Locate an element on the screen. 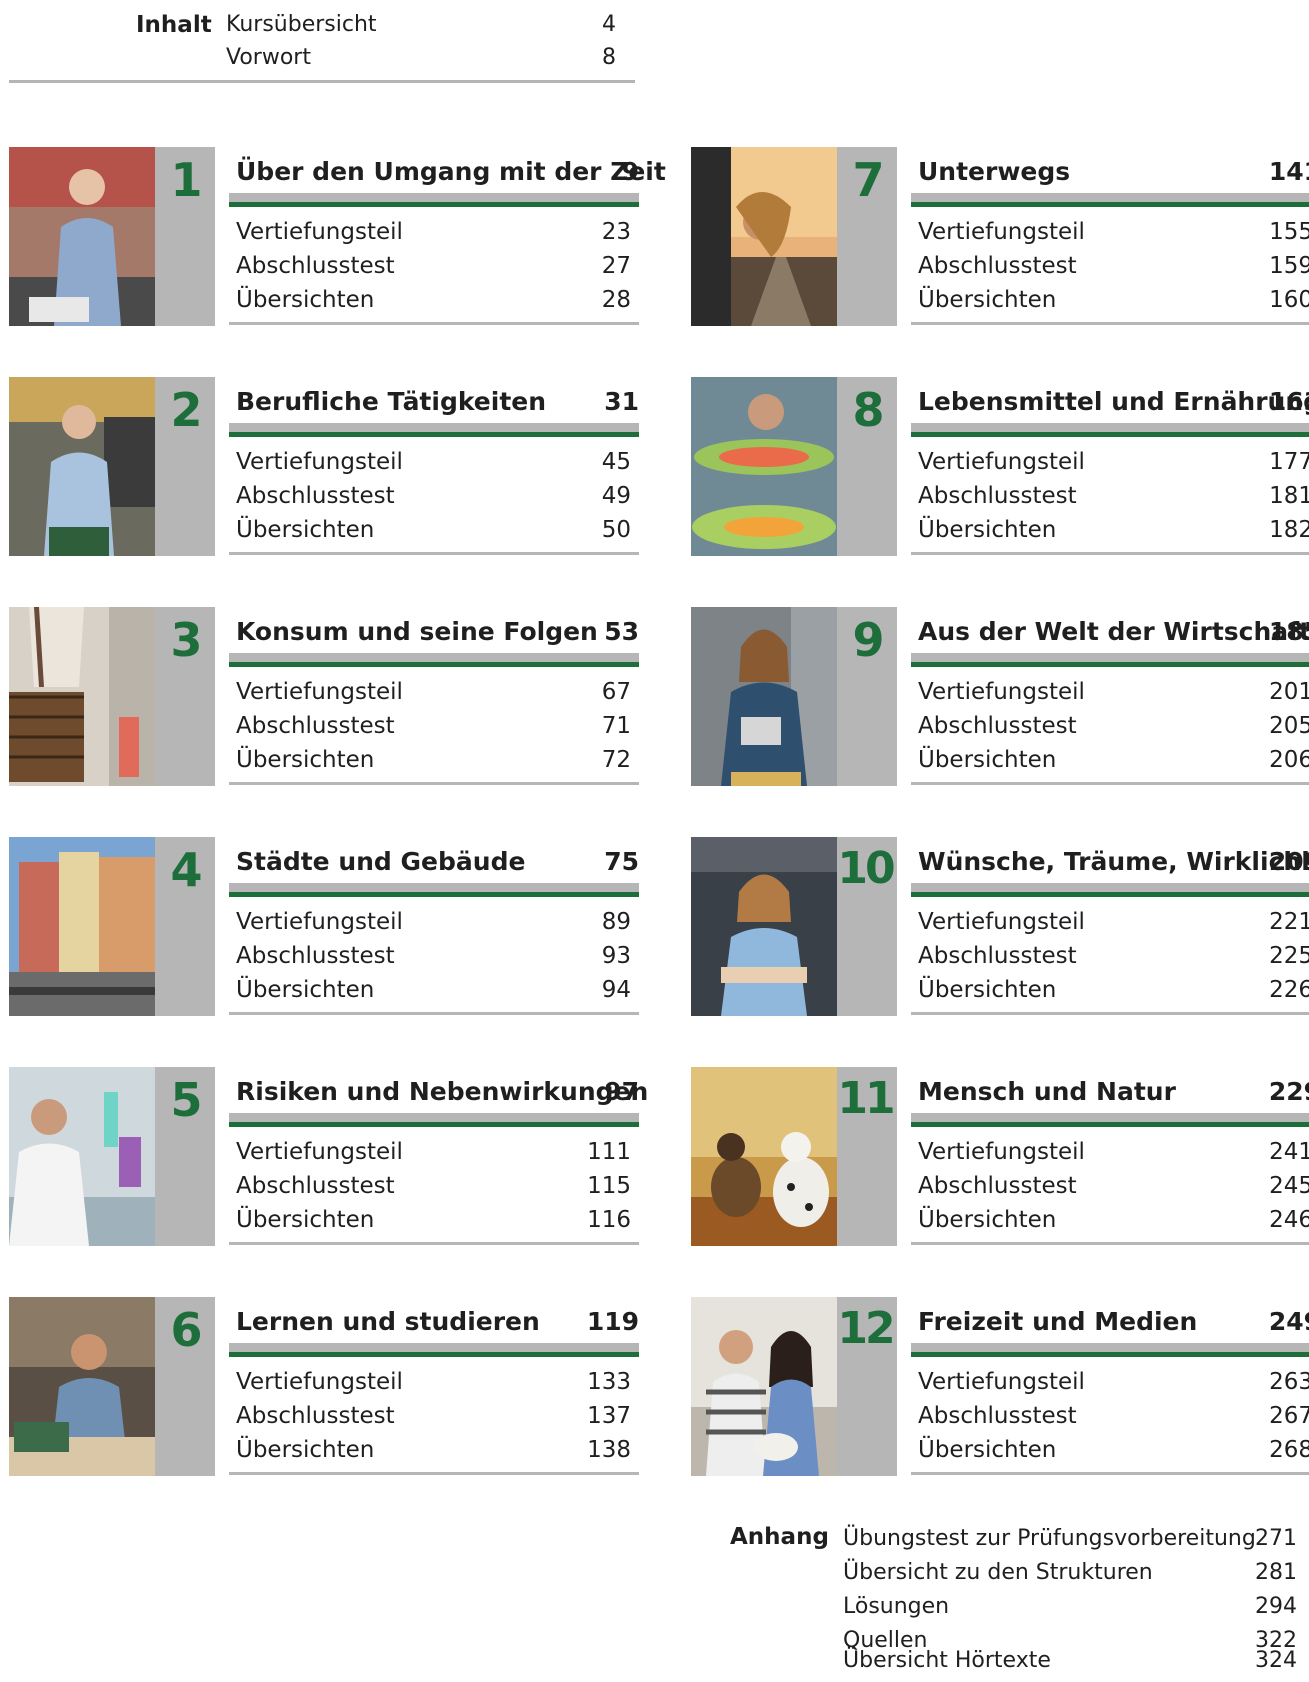 The image size is (1309, 1682). toc-entry-title: Kursübersicht is located at coordinates (301, 24).